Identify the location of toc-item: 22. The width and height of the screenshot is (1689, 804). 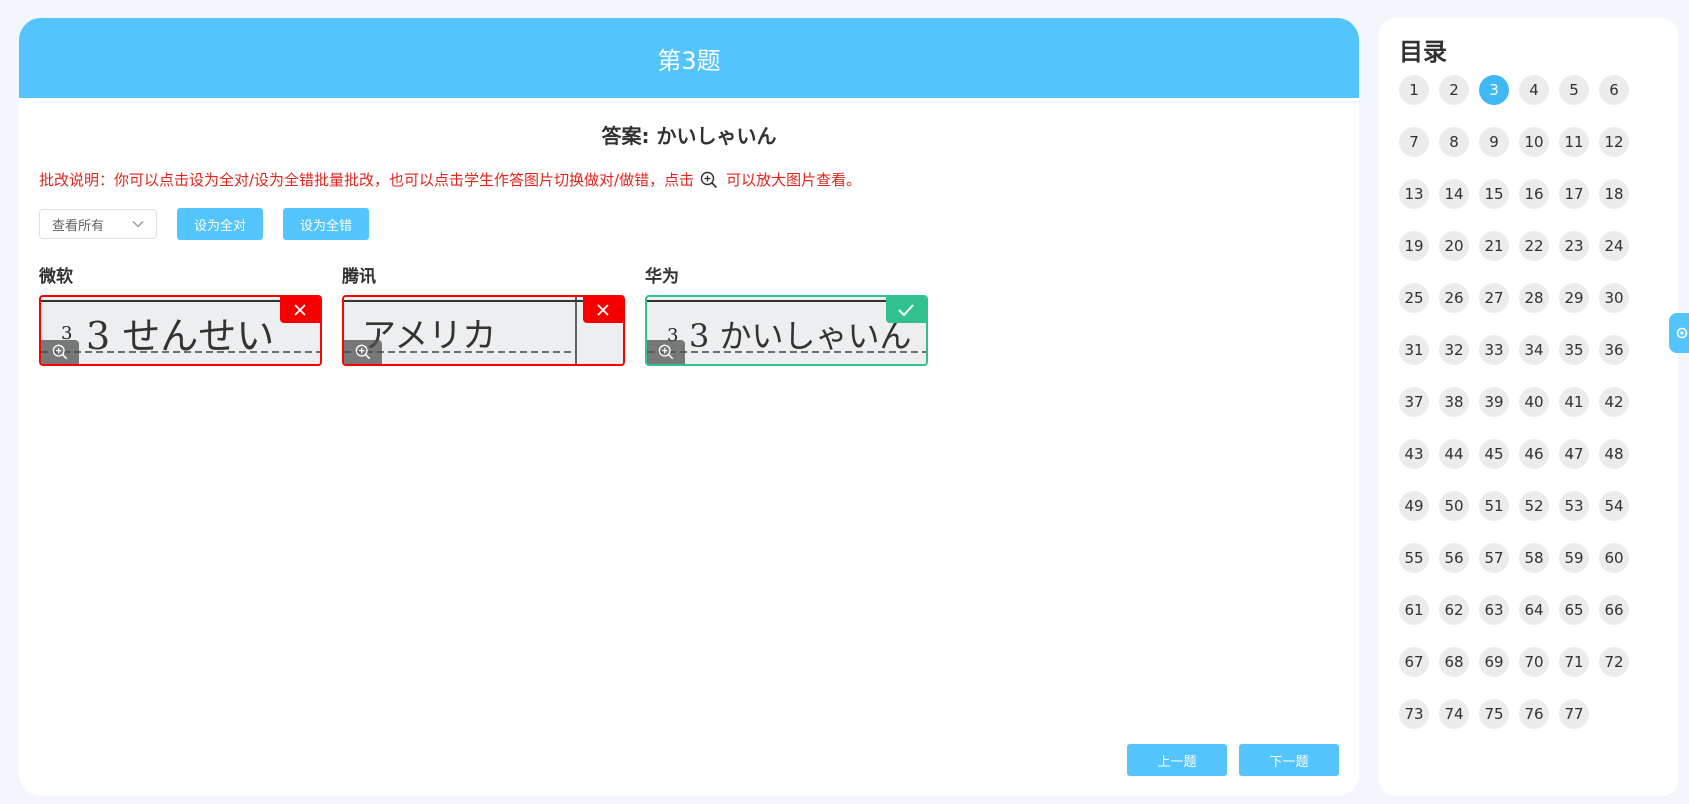
(1534, 246).